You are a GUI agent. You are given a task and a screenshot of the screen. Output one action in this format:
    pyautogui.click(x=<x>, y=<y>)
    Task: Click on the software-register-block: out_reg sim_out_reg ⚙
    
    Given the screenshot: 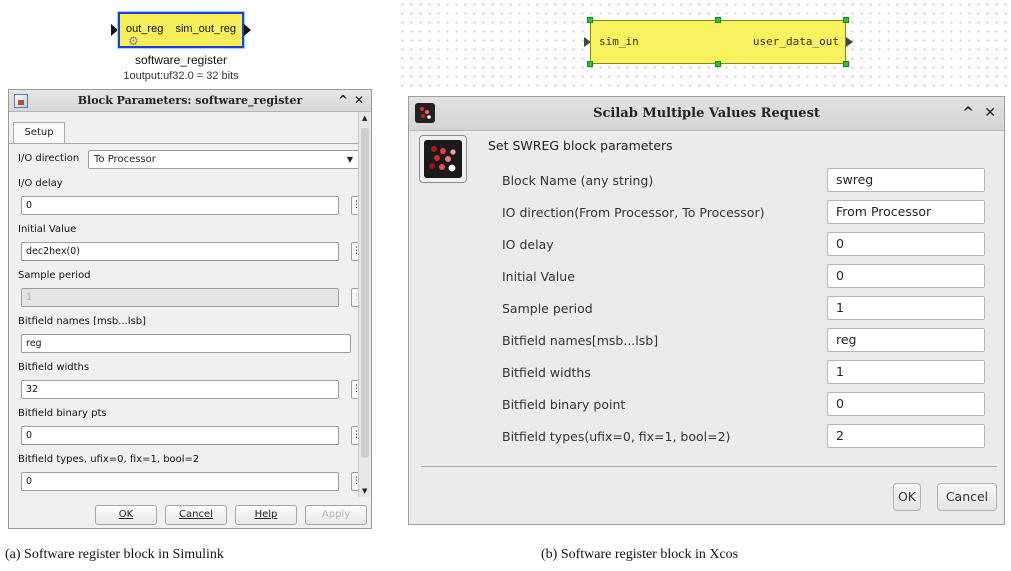 What is the action you would take?
    pyautogui.click(x=181, y=30)
    